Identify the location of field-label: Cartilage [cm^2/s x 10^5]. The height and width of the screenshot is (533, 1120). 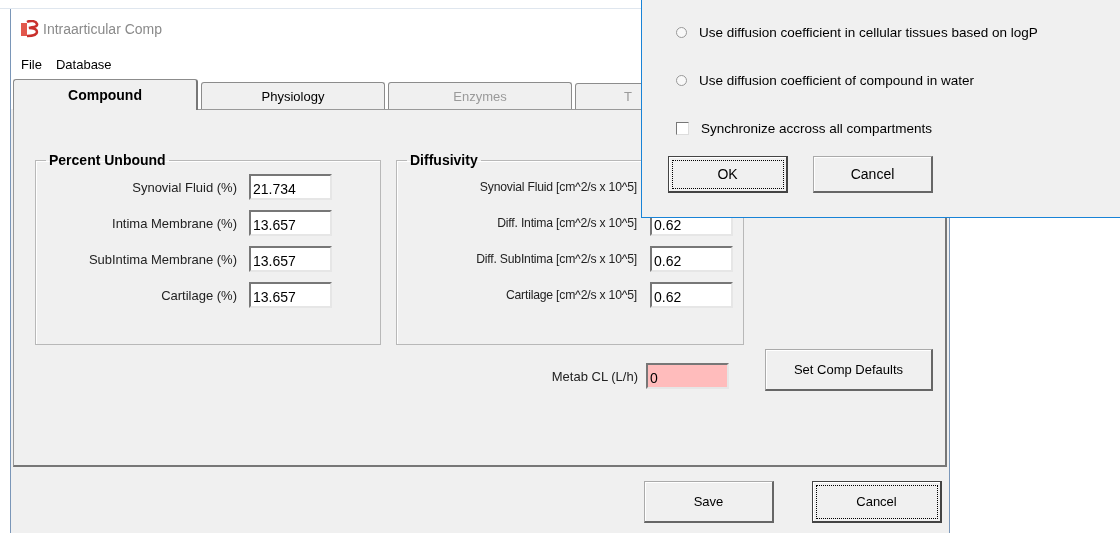
(571, 295).